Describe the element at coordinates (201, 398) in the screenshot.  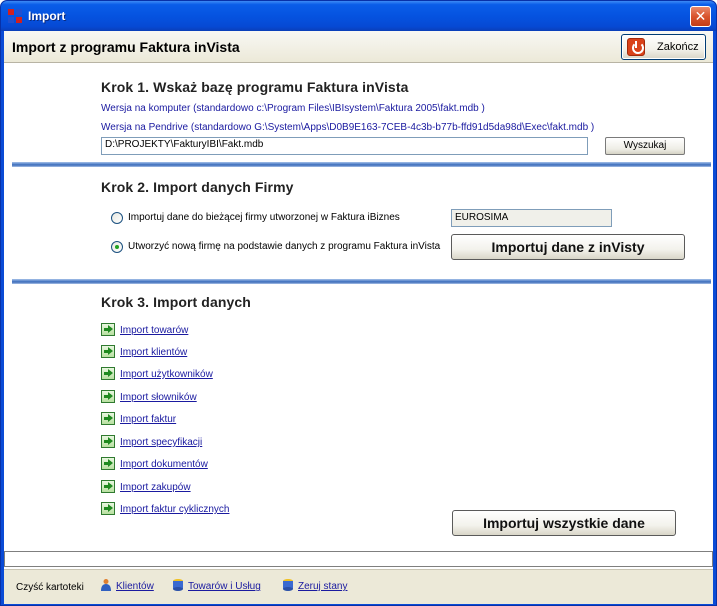
I see `import-item-dictionaries: Import słowników` at that location.